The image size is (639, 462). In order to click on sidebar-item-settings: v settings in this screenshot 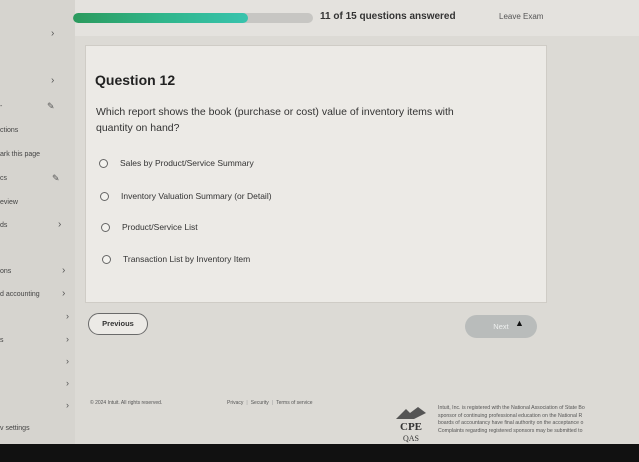, I will do `click(15, 428)`.